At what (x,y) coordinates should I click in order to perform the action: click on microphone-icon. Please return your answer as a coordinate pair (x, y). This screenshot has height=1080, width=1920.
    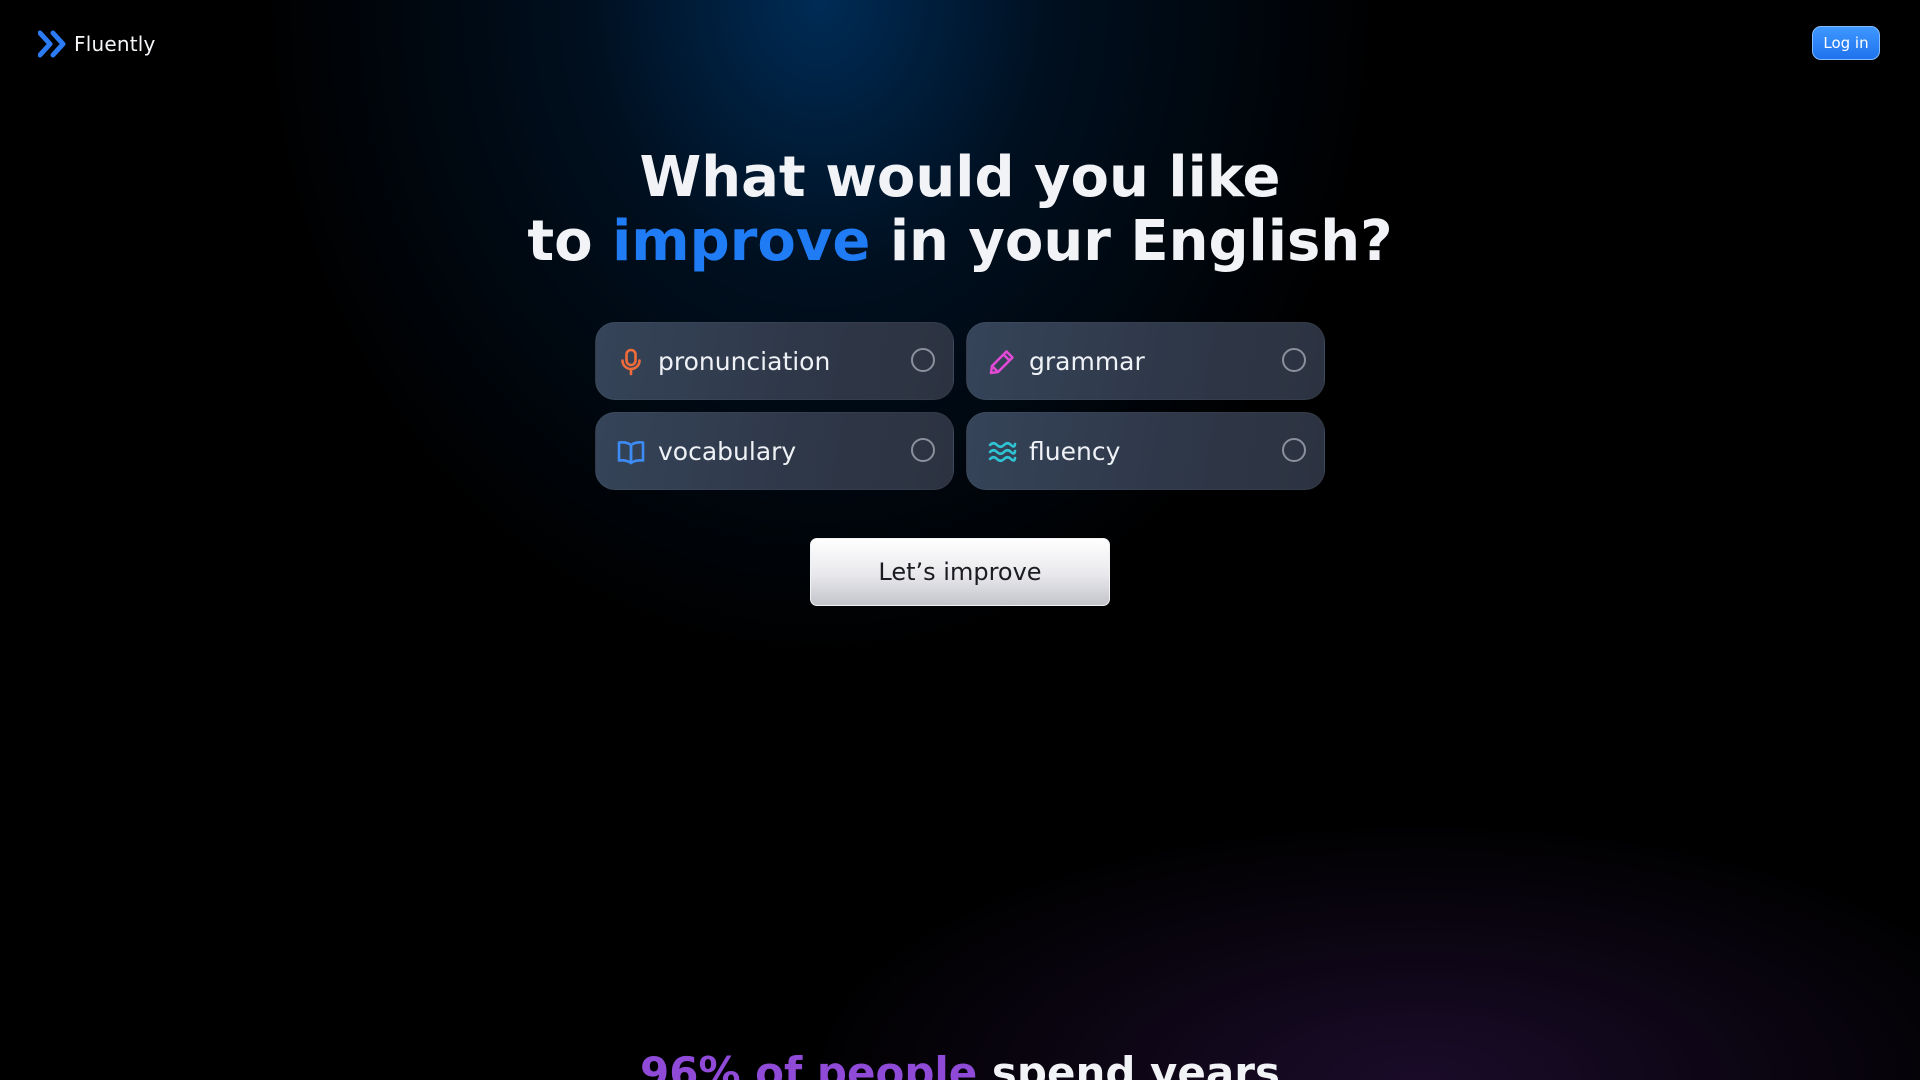
    Looking at the image, I should click on (631, 362).